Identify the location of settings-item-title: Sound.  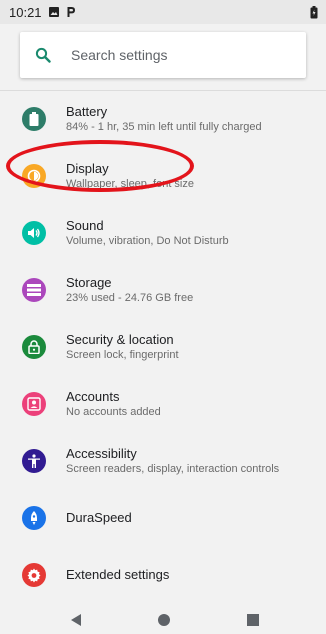
(85, 225).